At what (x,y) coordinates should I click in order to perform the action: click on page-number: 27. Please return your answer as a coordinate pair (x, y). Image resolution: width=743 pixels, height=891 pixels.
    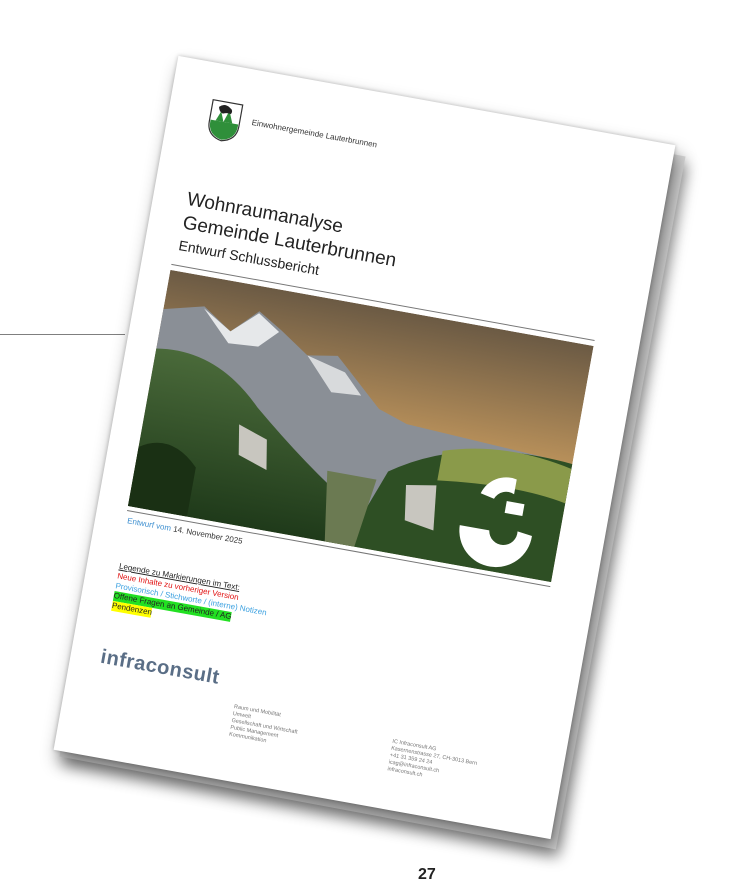
    Looking at the image, I should click on (427, 874).